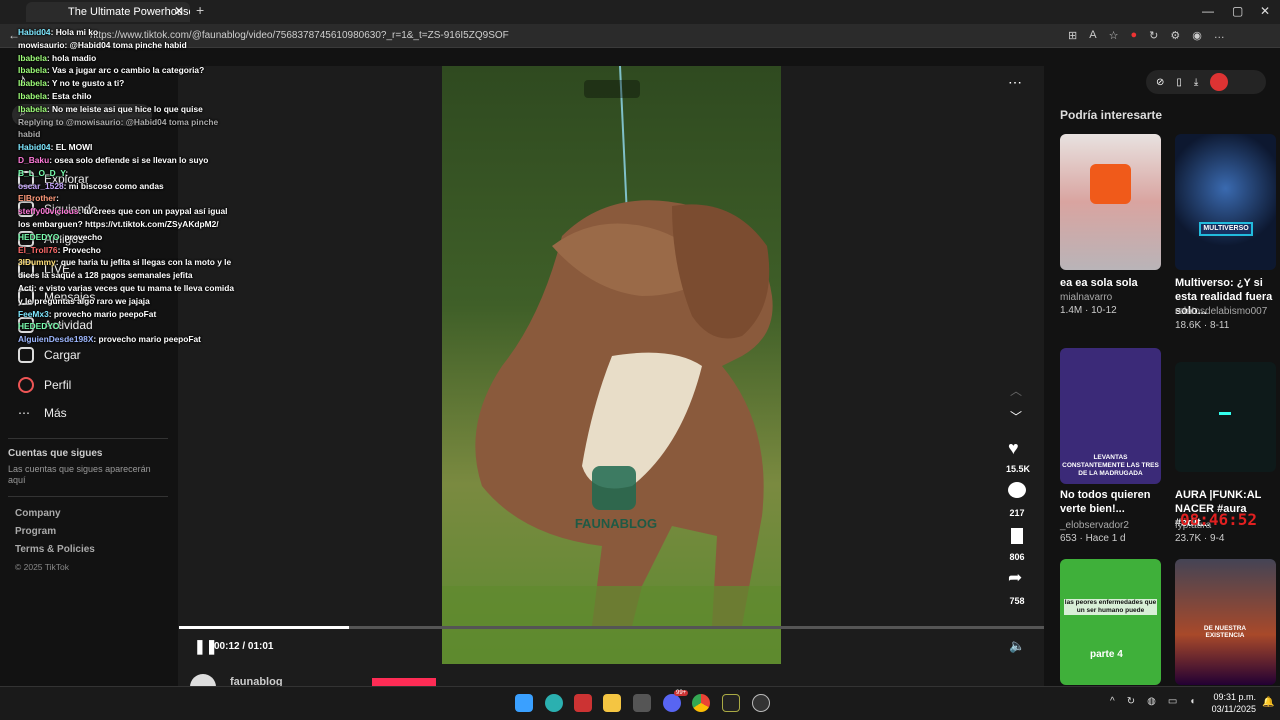  What do you see at coordinates (1153, 36) in the screenshot?
I see `refresh-icon: ↻` at bounding box center [1153, 36].